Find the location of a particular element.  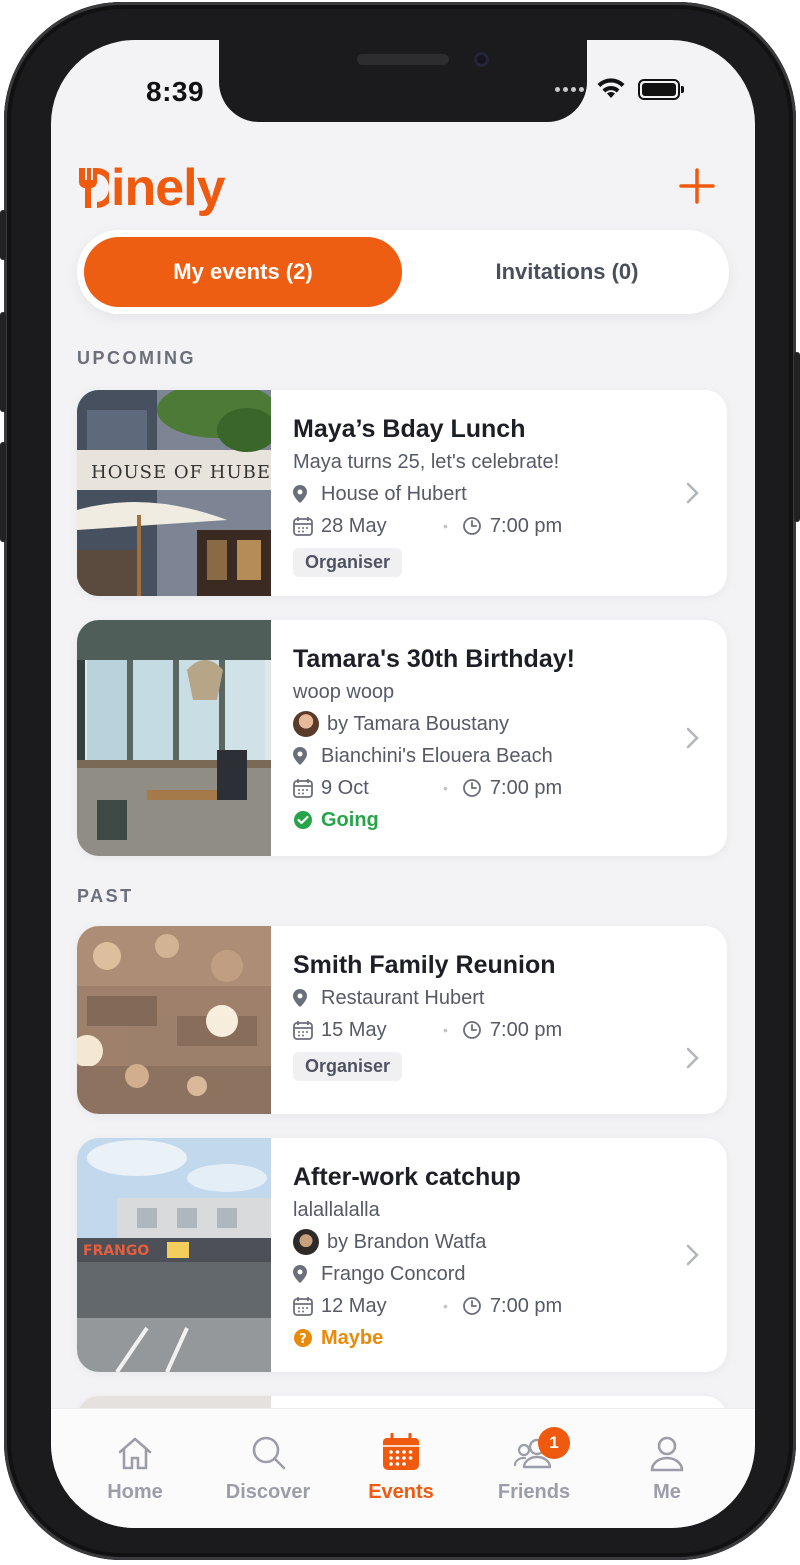

friends-notification-badge: 1 is located at coordinates (554, 1443).